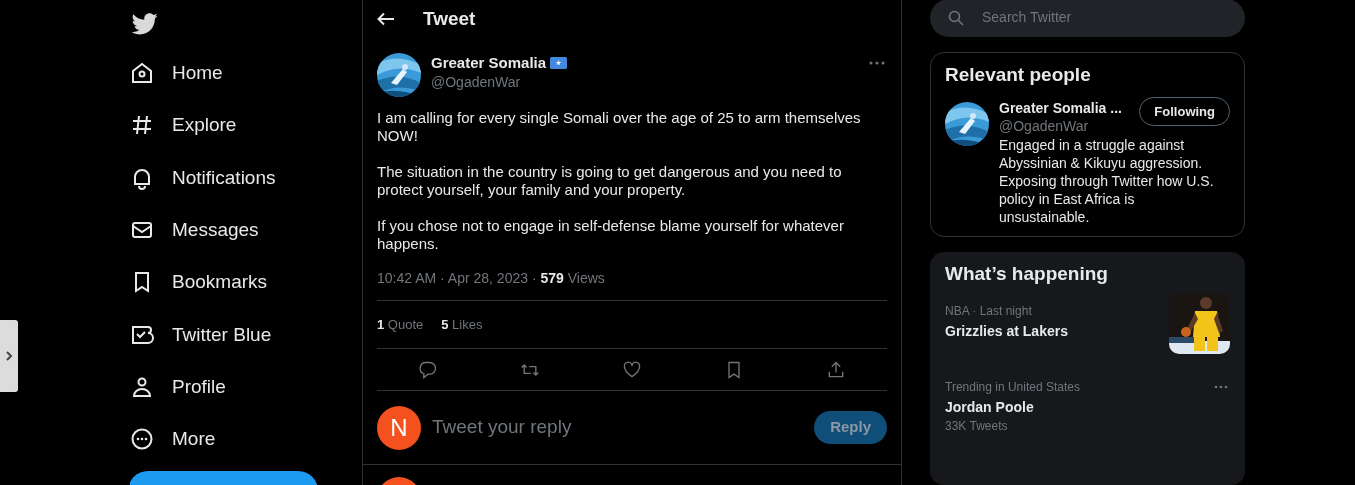 This screenshot has width=1355, height=485. What do you see at coordinates (610, 181) in the screenshot?
I see `tweet-text: The situation in the country is going to get dangerous and you need to protect yourself, your family and your property.` at bounding box center [610, 181].